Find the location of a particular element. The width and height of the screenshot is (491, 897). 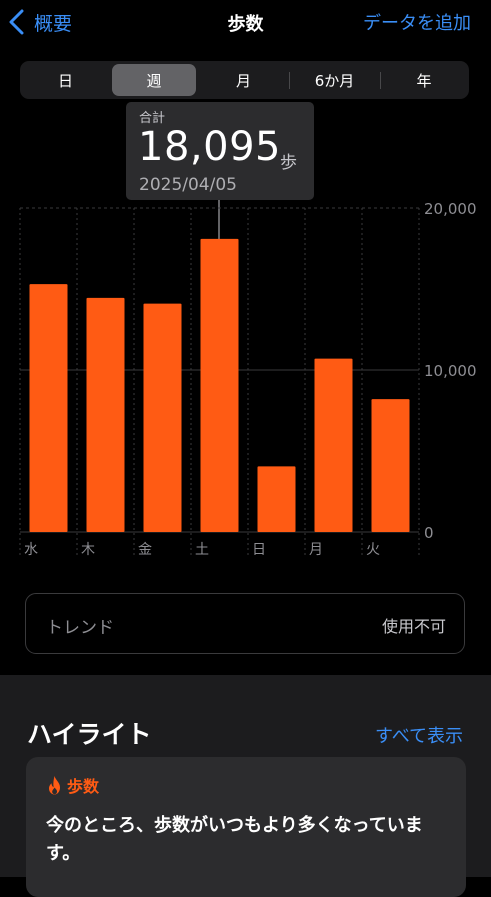

highlight-card-text: 今のところ、歩数がいつもより多くなっています。 is located at coordinates (234, 839).